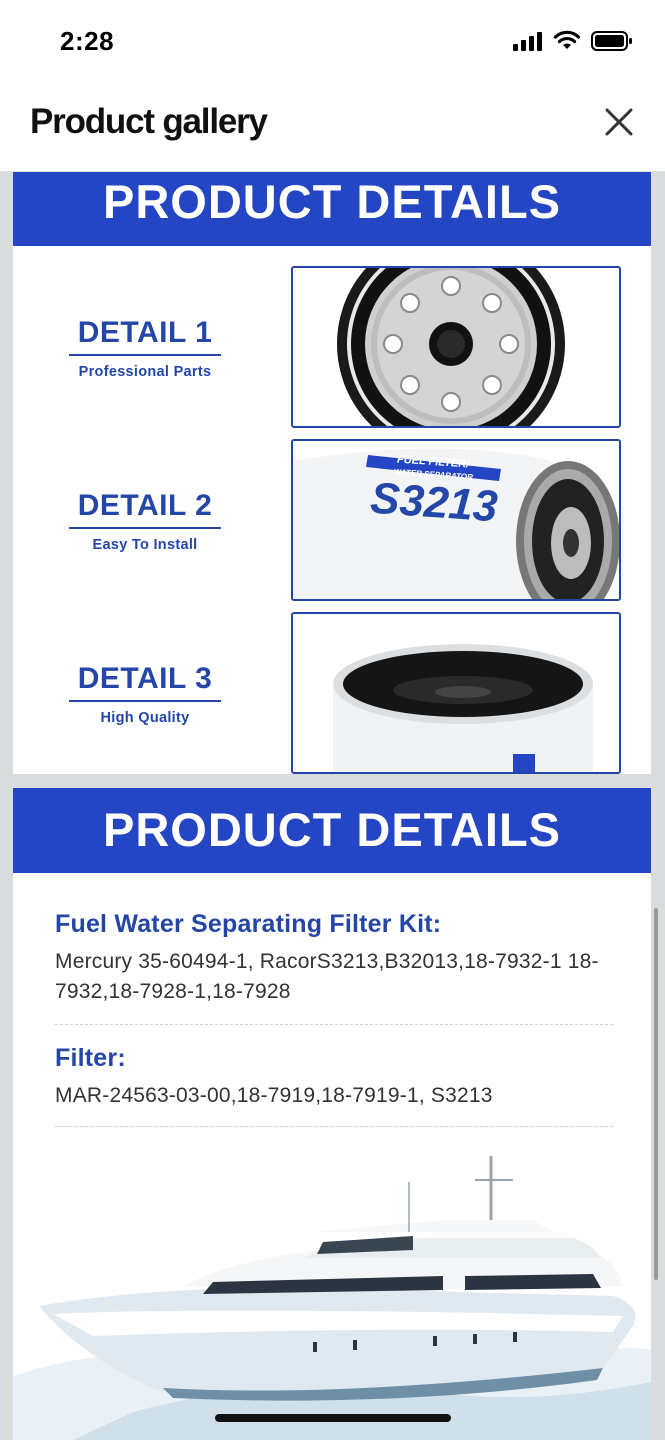 Image resolution: width=665 pixels, height=1440 pixels. I want to click on detail-subtitle: Easy To Install, so click(145, 545).